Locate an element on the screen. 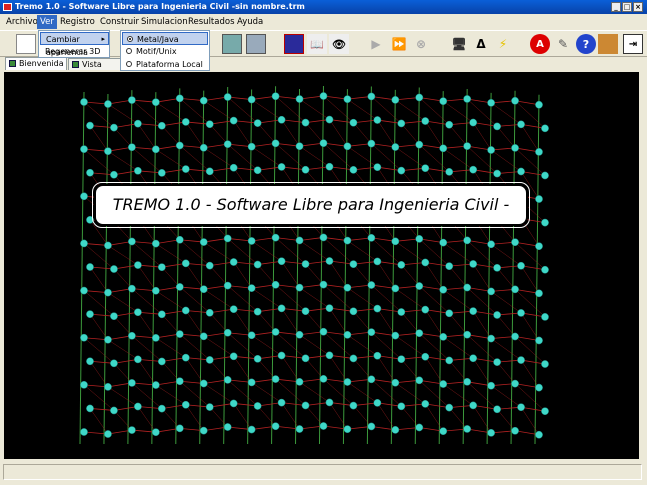 The width and height of the screenshot is (647, 485). column-line is located at coordinates (250, 267).